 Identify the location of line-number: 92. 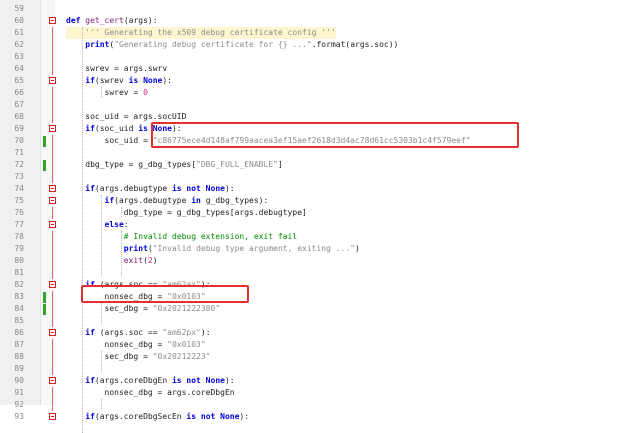
(19, 404).